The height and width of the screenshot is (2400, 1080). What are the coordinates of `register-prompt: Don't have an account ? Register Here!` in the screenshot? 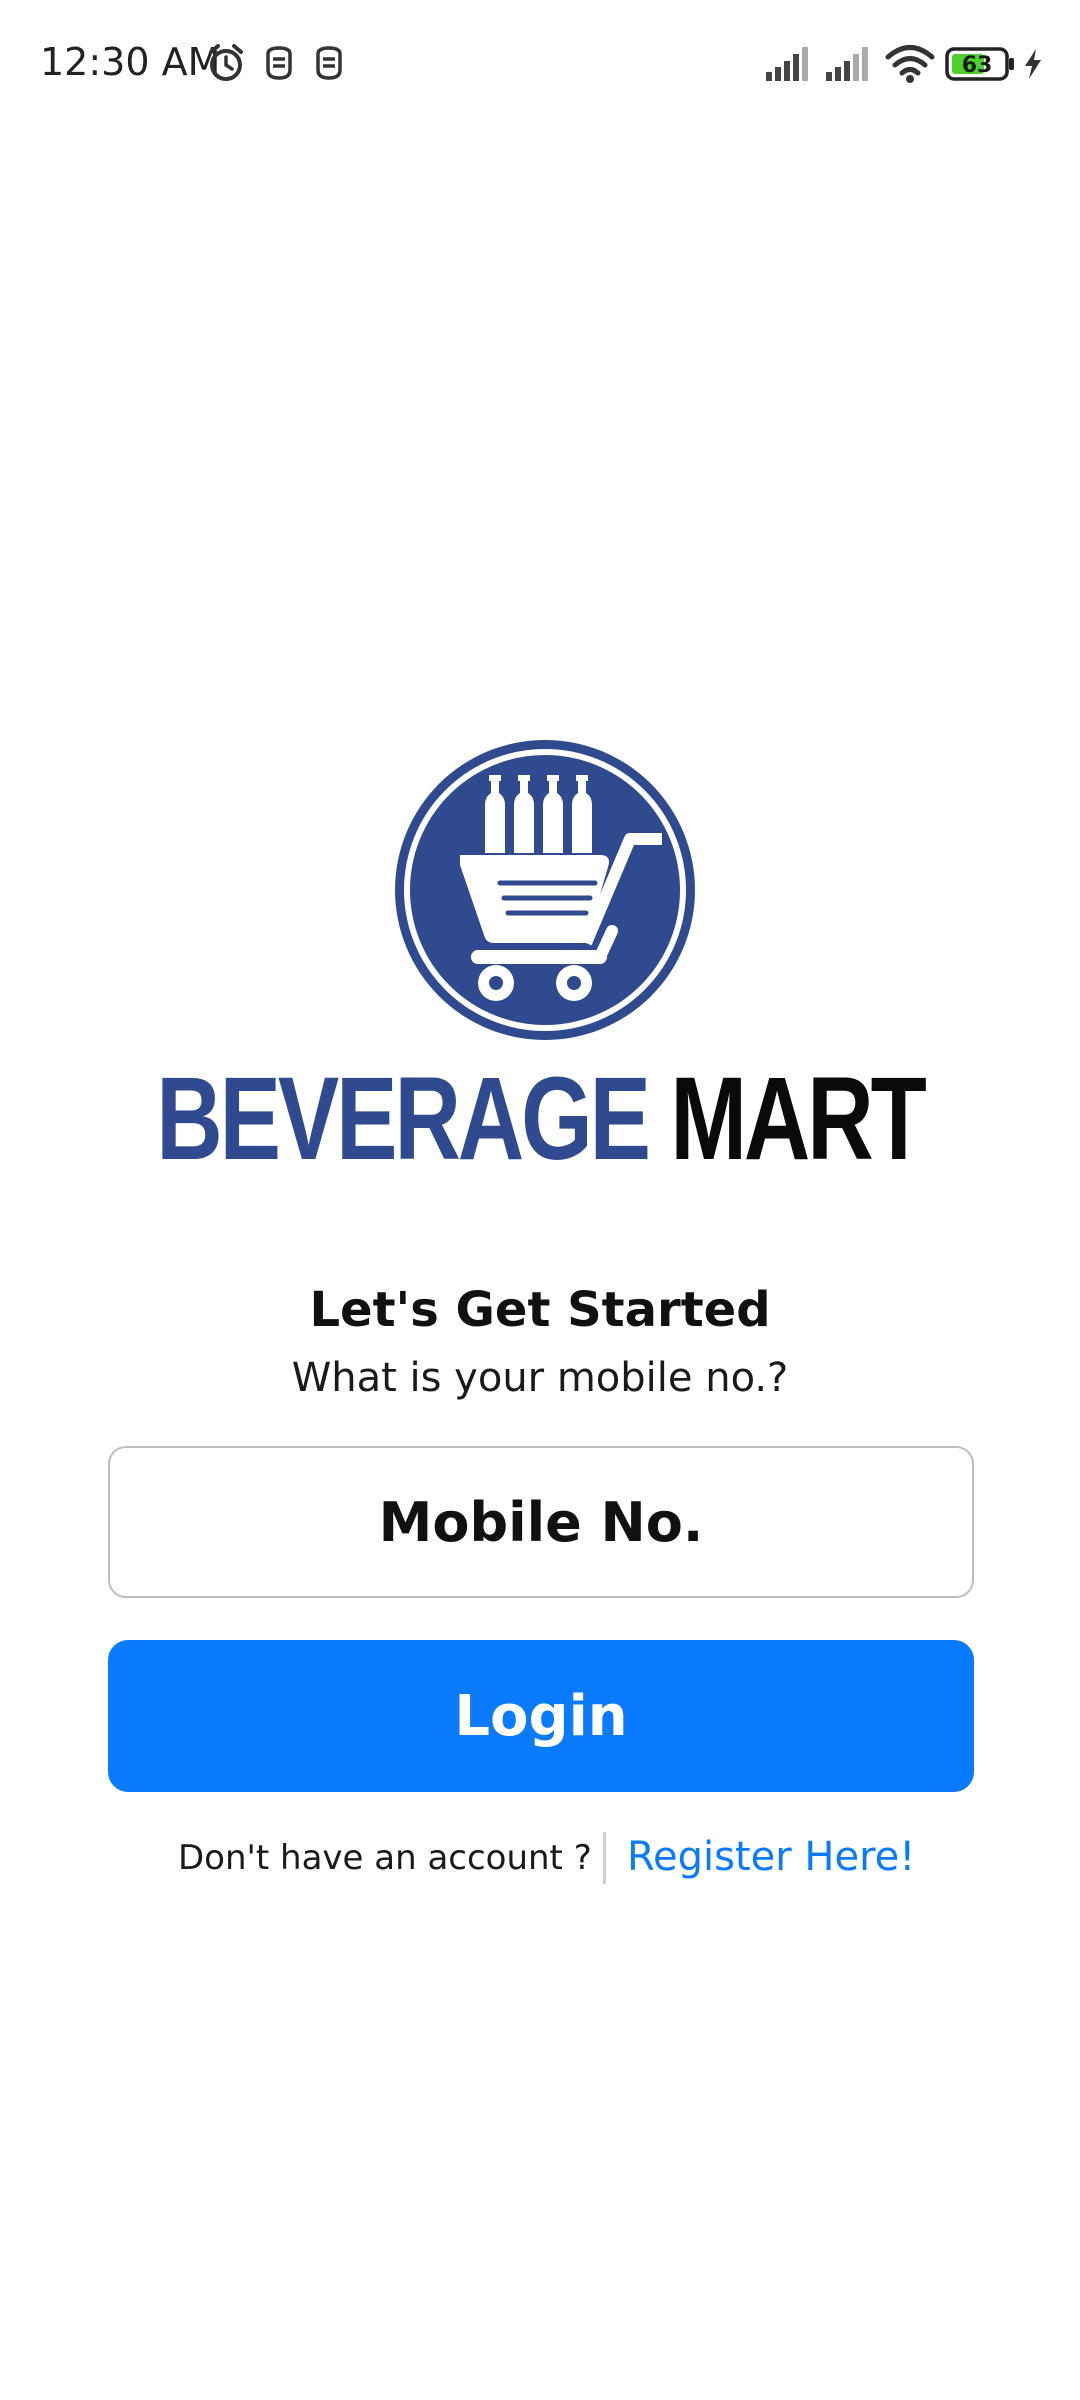 It's located at (540, 1860).